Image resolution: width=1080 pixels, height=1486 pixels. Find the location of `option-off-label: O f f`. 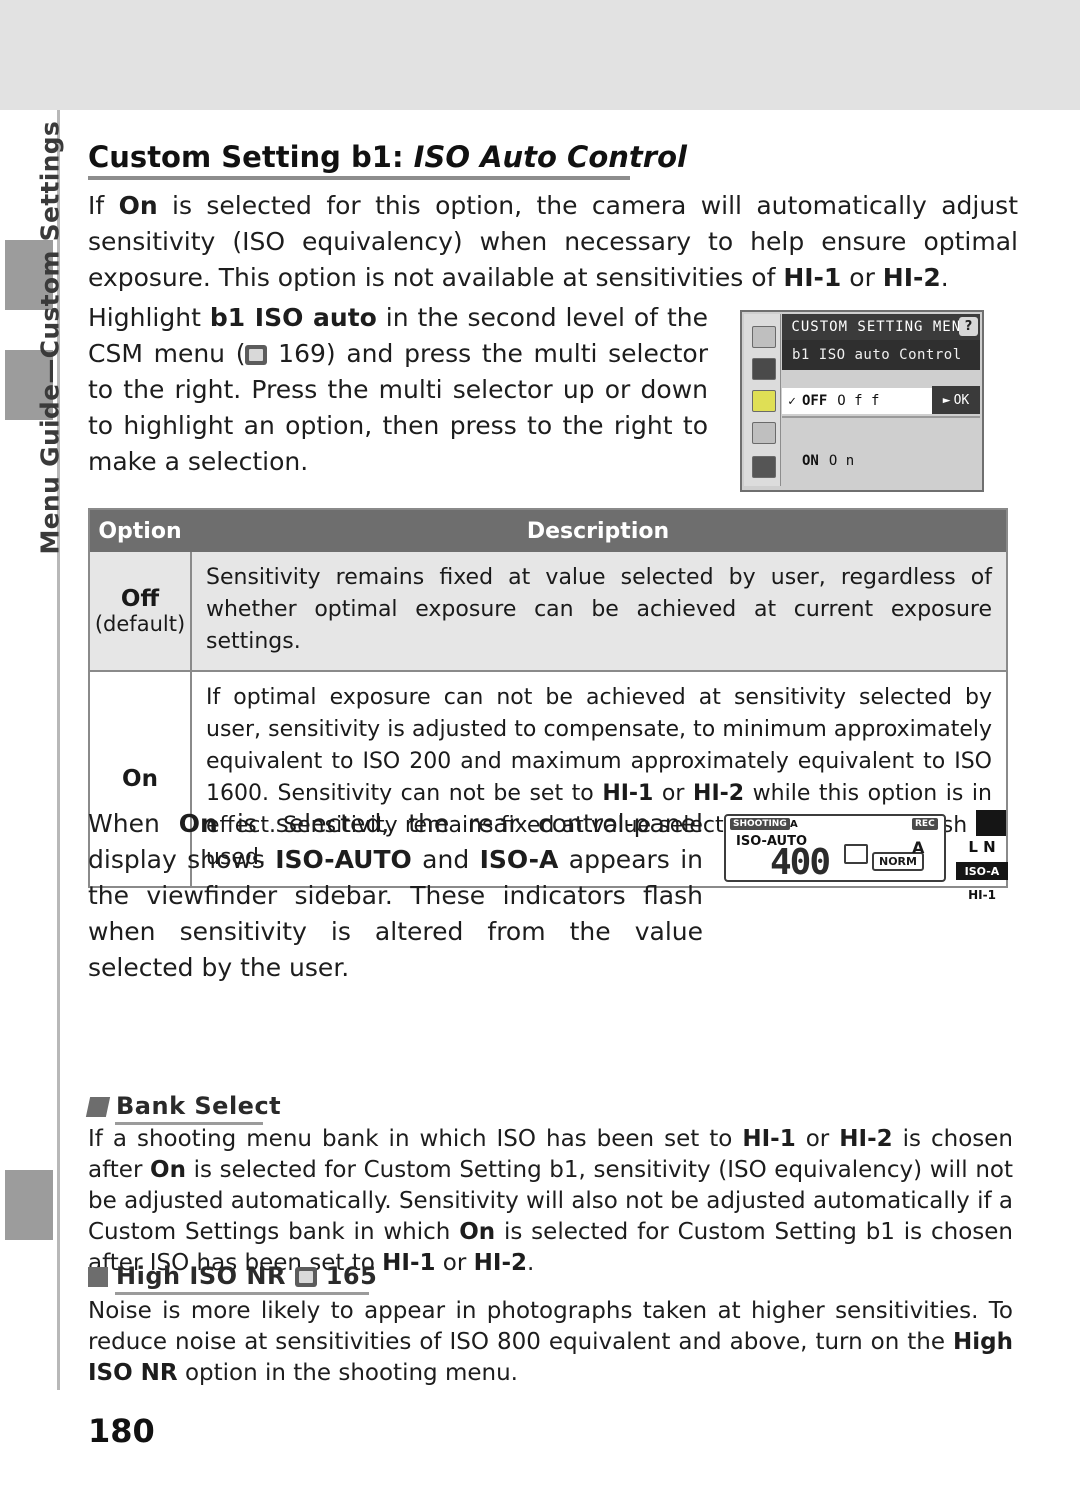

option-off-label: O f f is located at coordinates (858, 401).